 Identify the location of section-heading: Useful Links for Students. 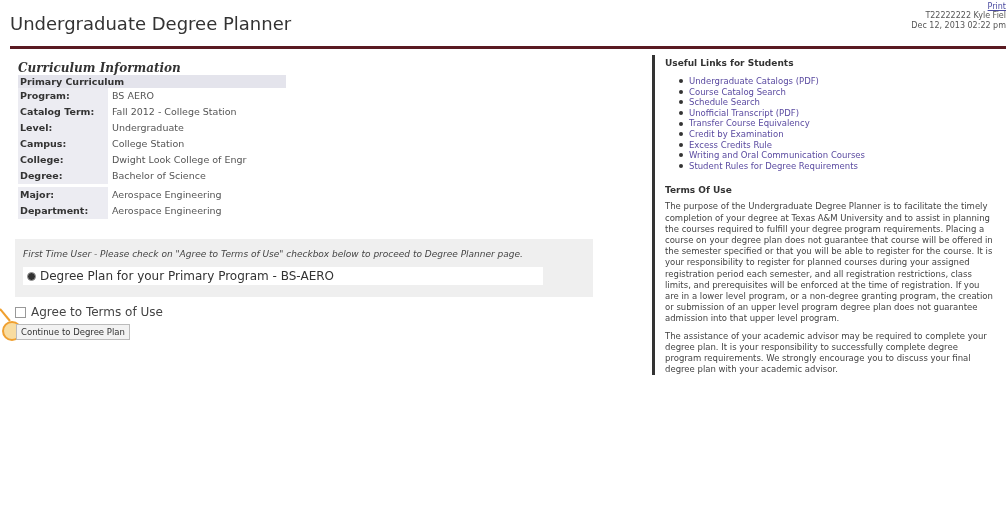
(730, 63).